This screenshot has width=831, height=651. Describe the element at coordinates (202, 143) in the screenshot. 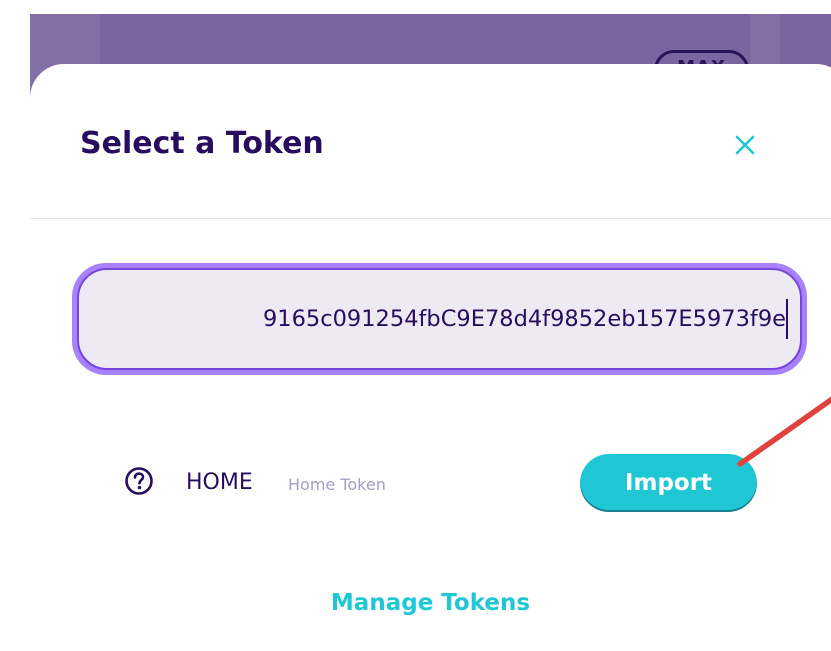

I see `modal-title: Select a Token` at that location.